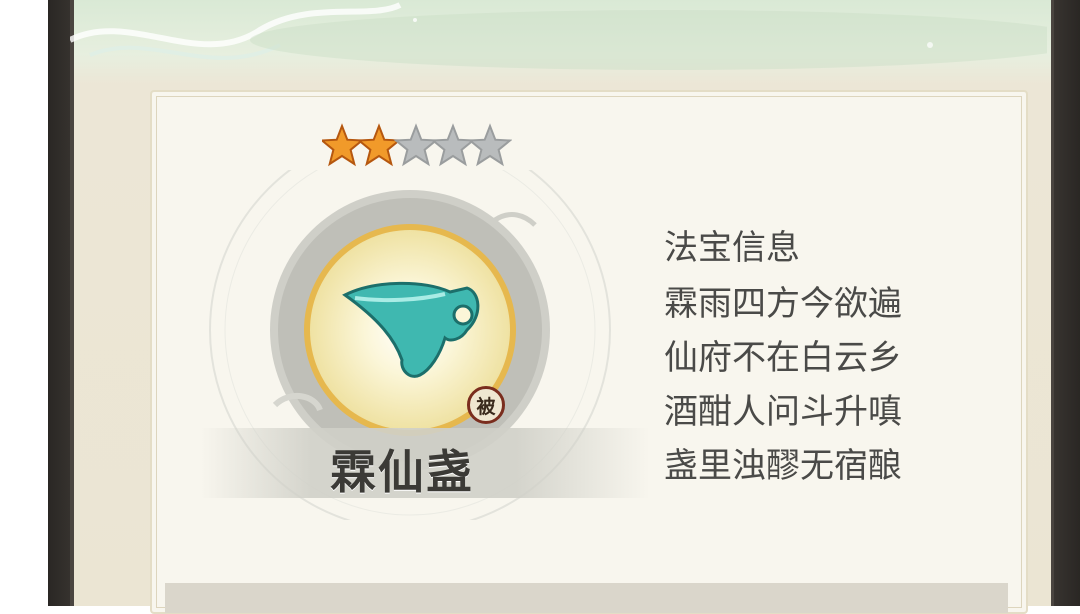 The image size is (1080, 614). I want to click on item-name: 霖仙盏, so click(402, 472).